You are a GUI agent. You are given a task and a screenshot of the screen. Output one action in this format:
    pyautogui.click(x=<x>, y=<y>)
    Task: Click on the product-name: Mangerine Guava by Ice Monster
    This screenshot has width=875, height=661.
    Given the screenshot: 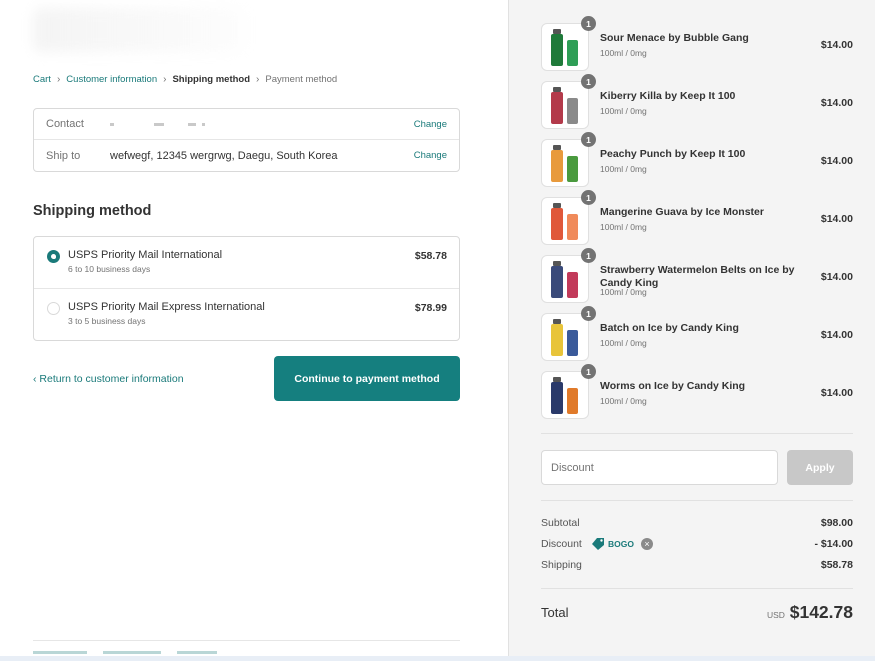 What is the action you would take?
    pyautogui.click(x=682, y=212)
    